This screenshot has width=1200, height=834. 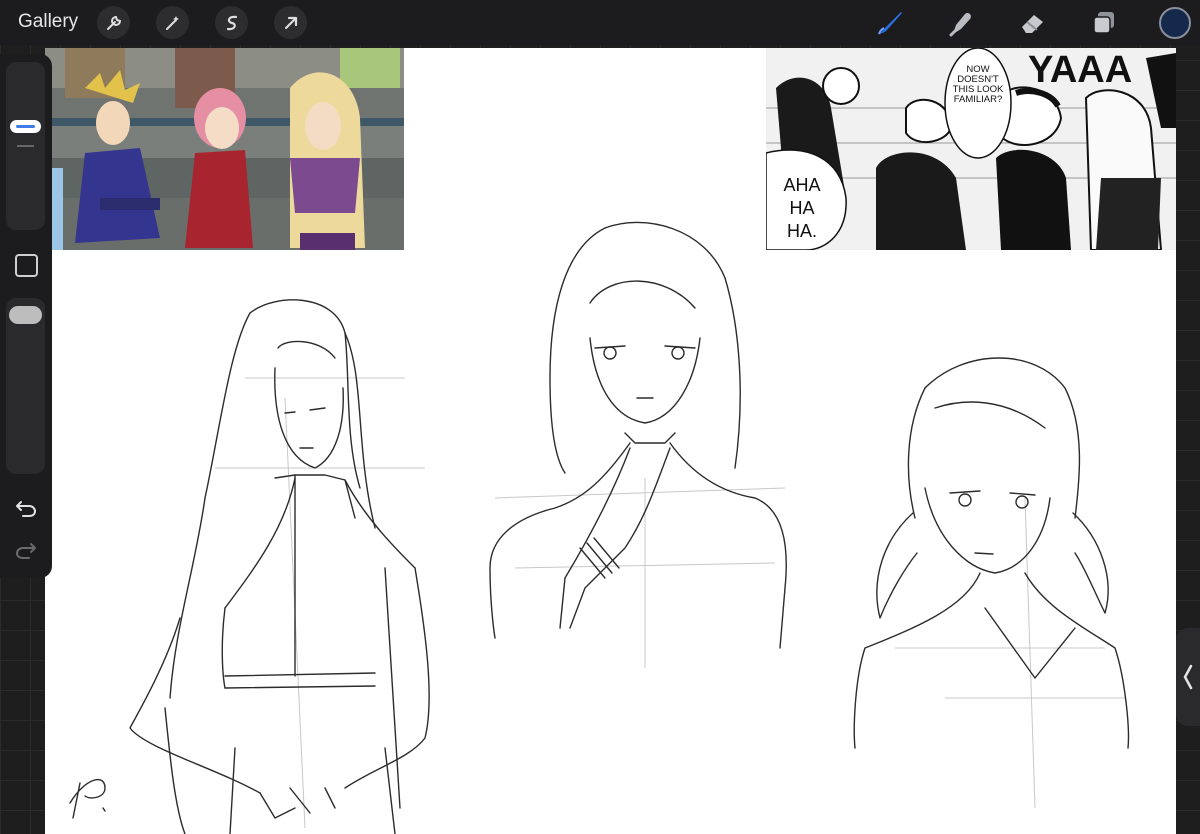 What do you see at coordinates (25, 386) in the screenshot?
I see `opacity-slider` at bounding box center [25, 386].